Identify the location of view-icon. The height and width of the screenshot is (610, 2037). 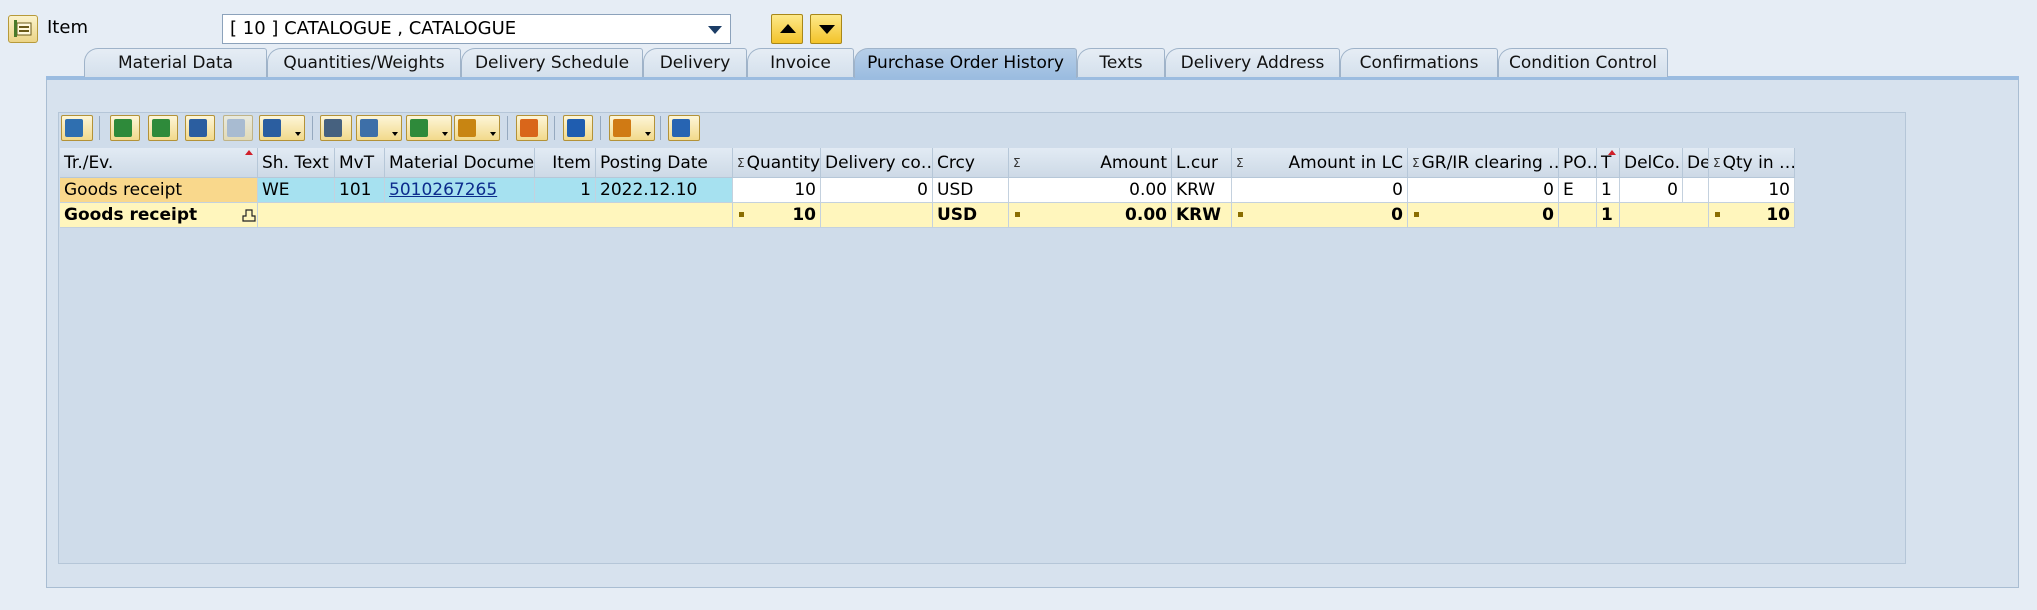
(369, 128).